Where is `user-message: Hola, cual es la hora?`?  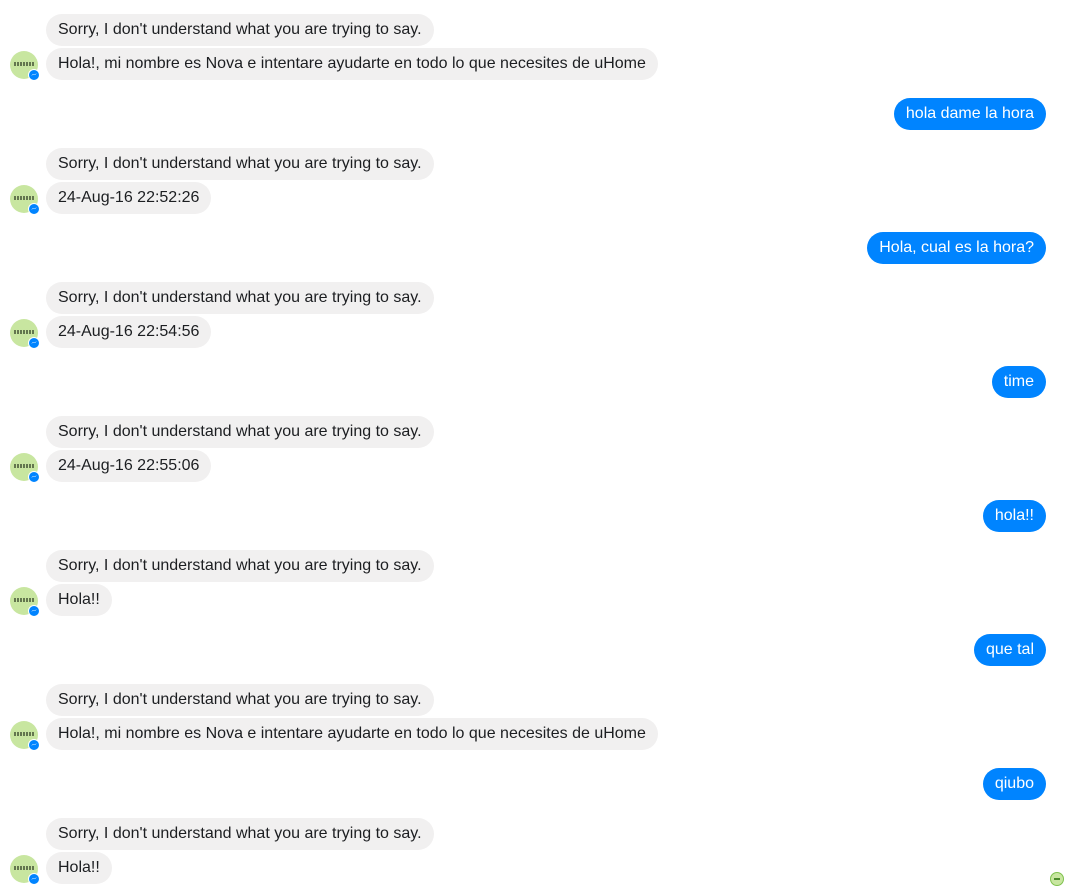
user-message: Hola, cual es la hora? is located at coordinates (956, 248).